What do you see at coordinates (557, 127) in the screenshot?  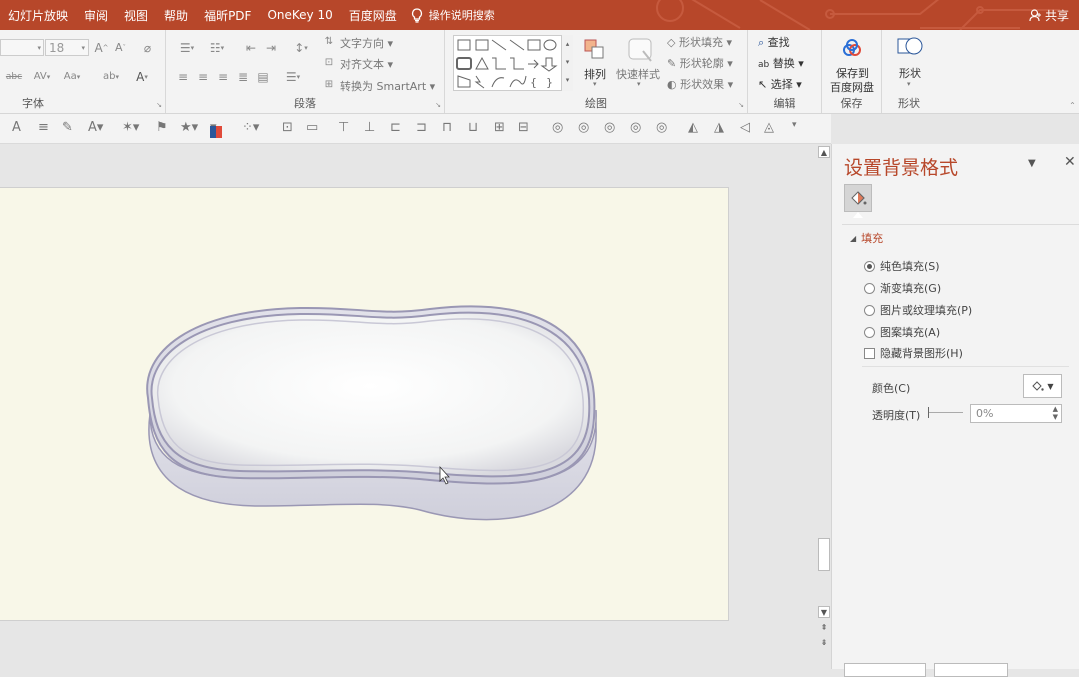 I see `merge-union-icon: ◎` at bounding box center [557, 127].